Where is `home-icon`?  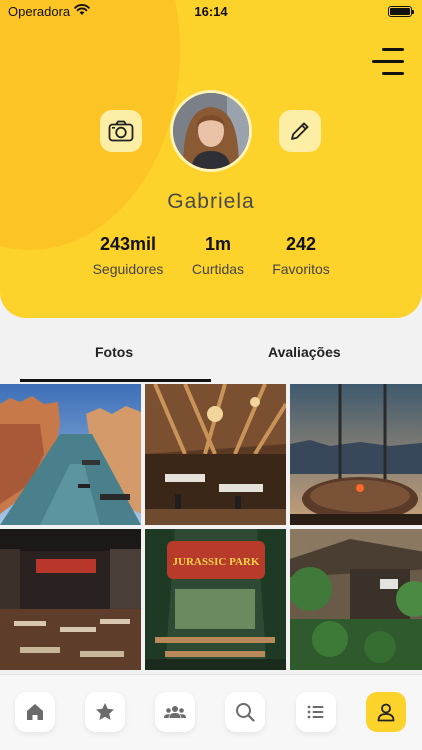 home-icon is located at coordinates (35, 712).